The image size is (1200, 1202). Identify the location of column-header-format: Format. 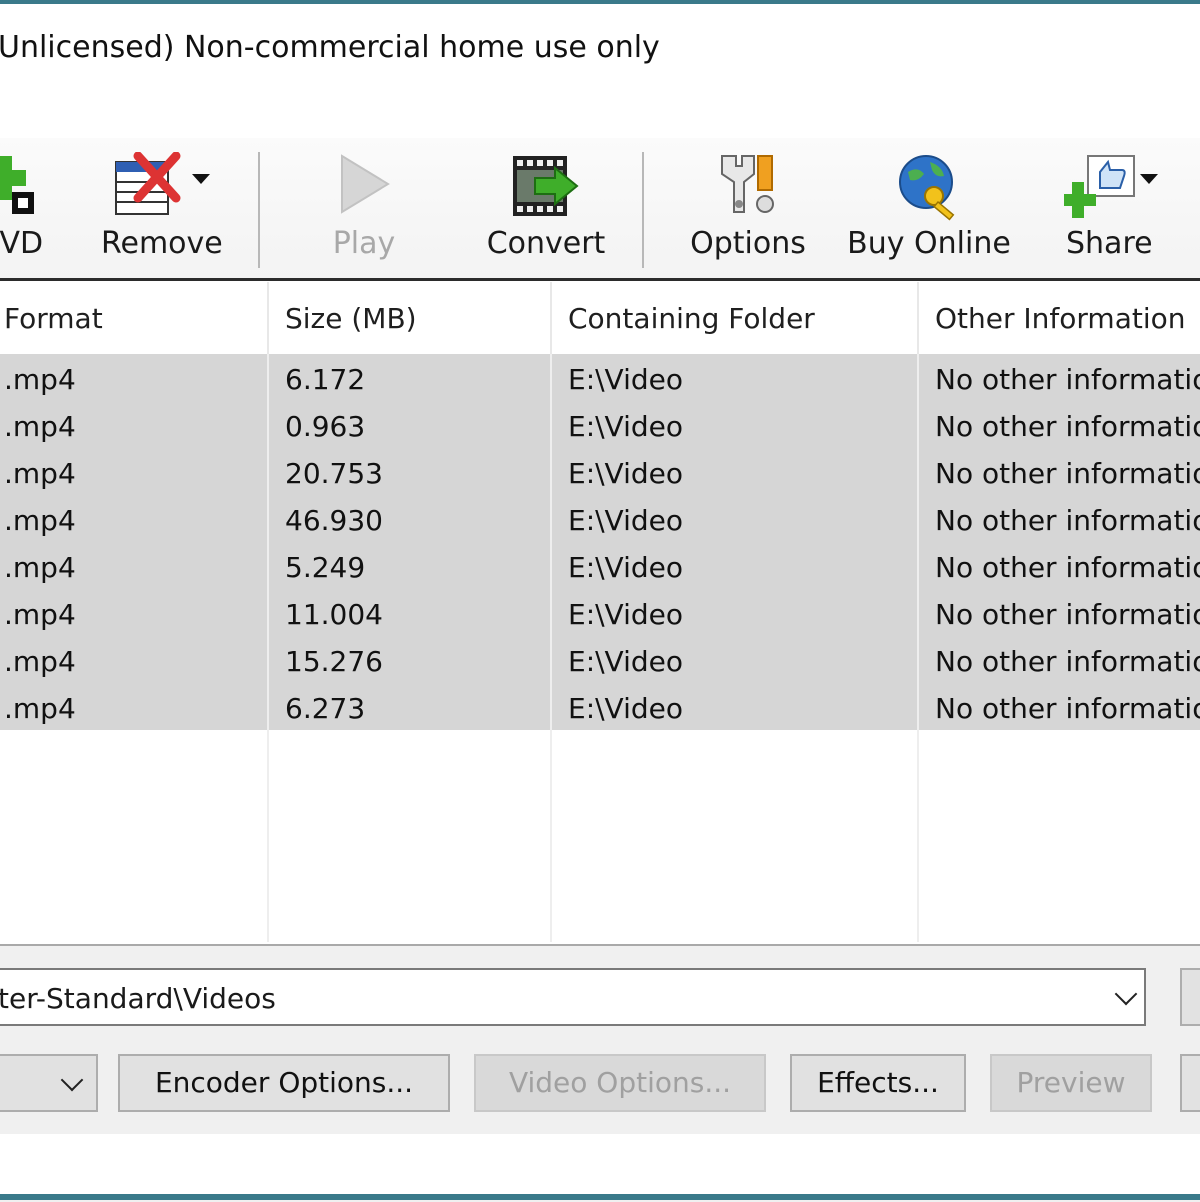
(53, 318).